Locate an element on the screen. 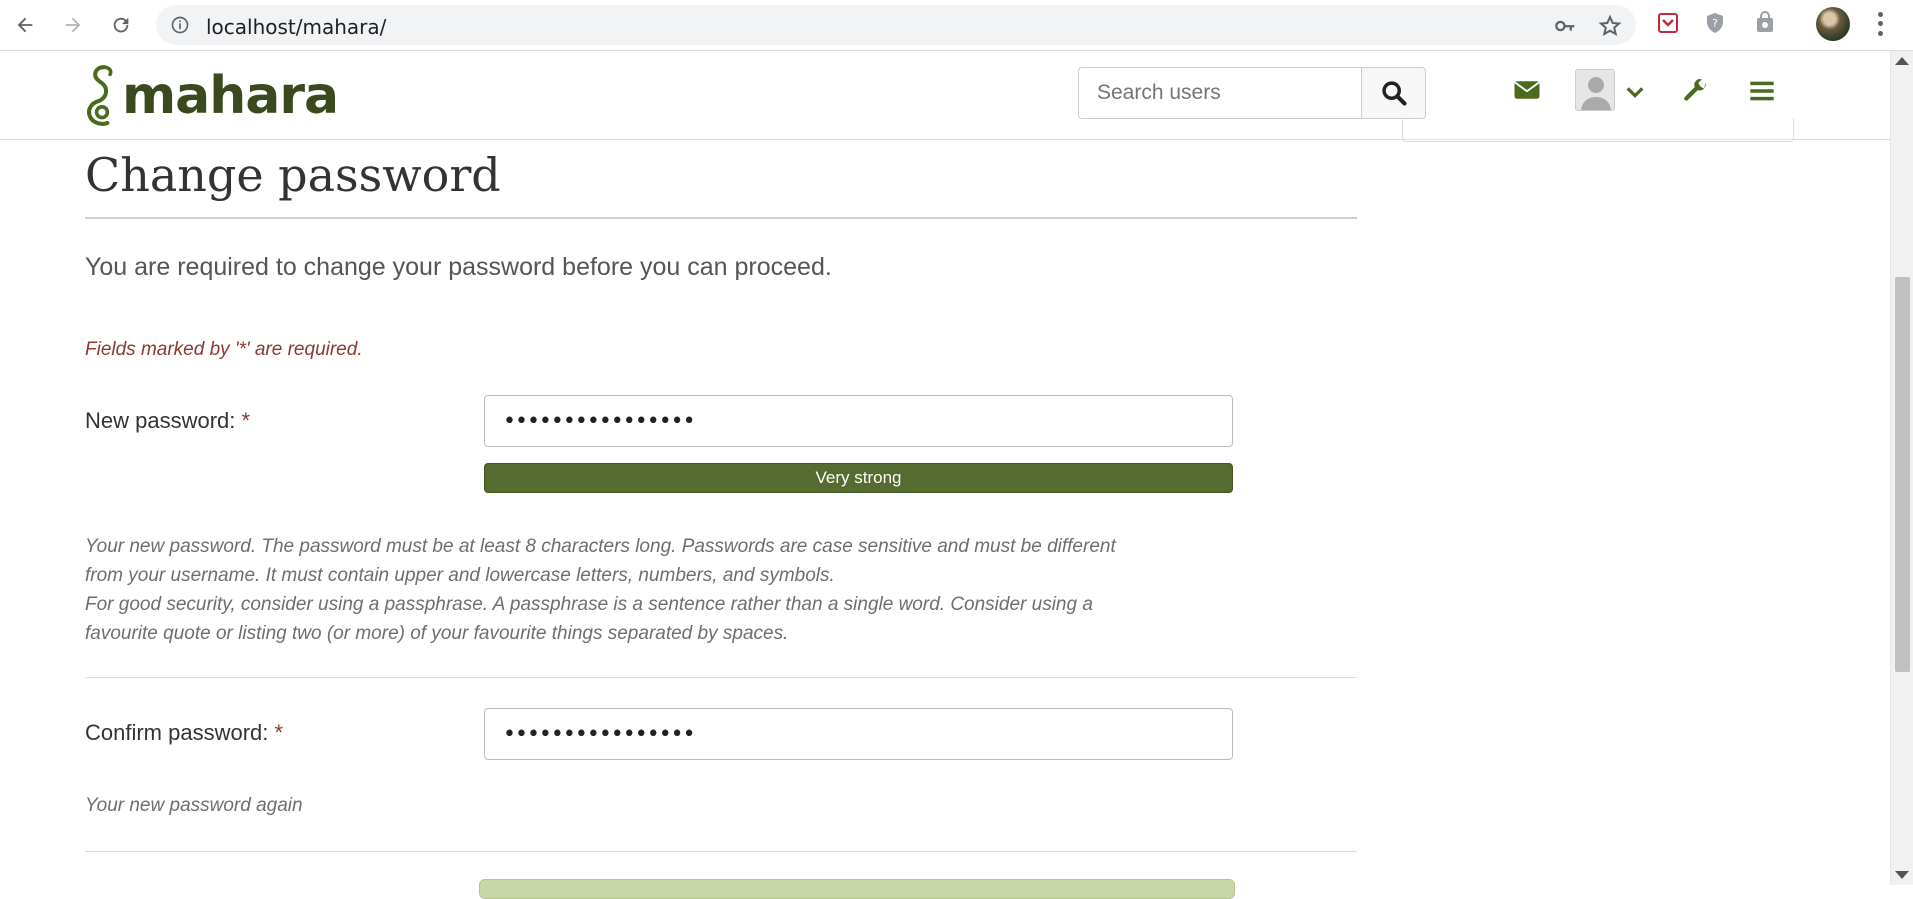 Image resolution: width=1913 pixels, height=899 pixels. hamburger-menu-icon is located at coordinates (1762, 91).